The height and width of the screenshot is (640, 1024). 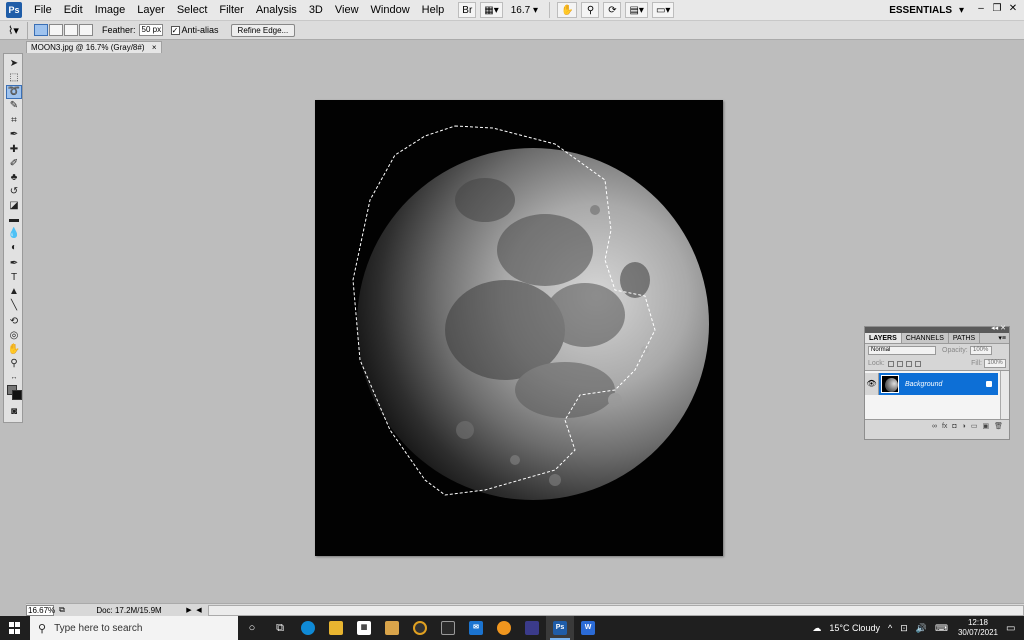 I want to click on cortana-icon: ○, so click(x=252, y=628).